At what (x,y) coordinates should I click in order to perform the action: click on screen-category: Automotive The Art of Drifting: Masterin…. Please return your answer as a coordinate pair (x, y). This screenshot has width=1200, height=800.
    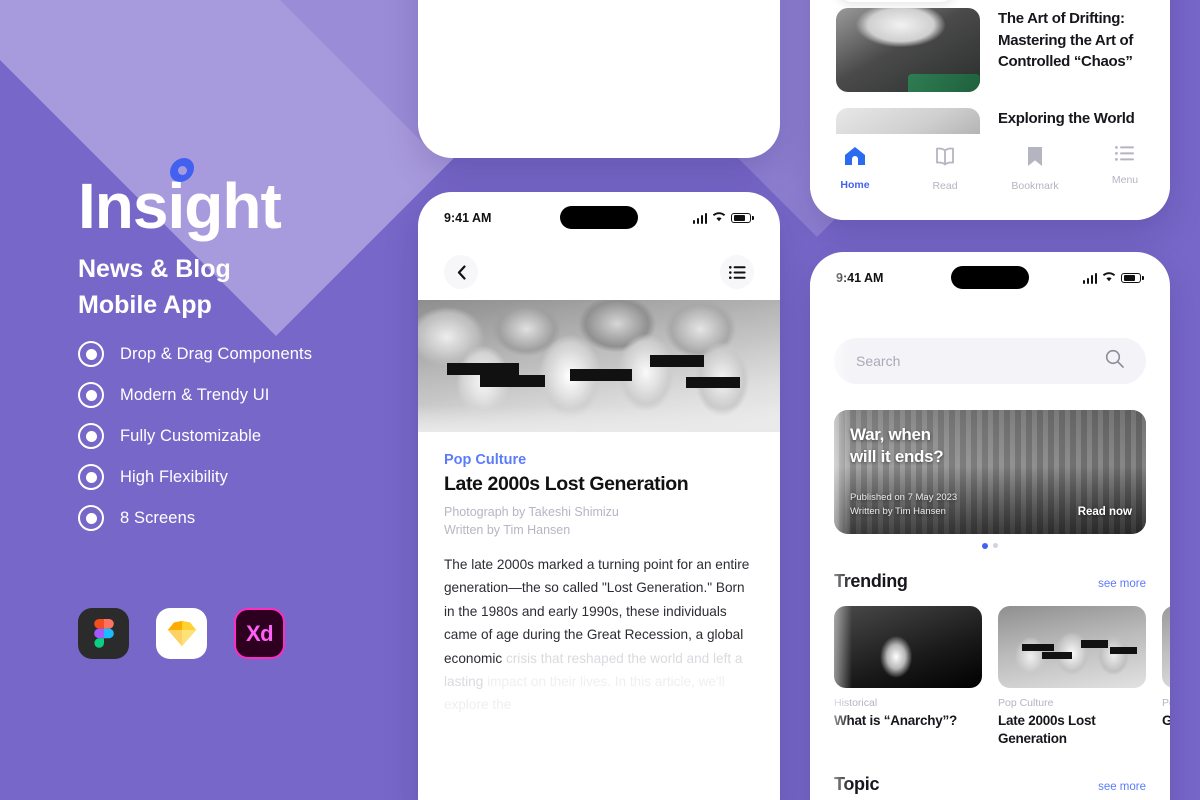
    Looking at the image, I should click on (990, 110).